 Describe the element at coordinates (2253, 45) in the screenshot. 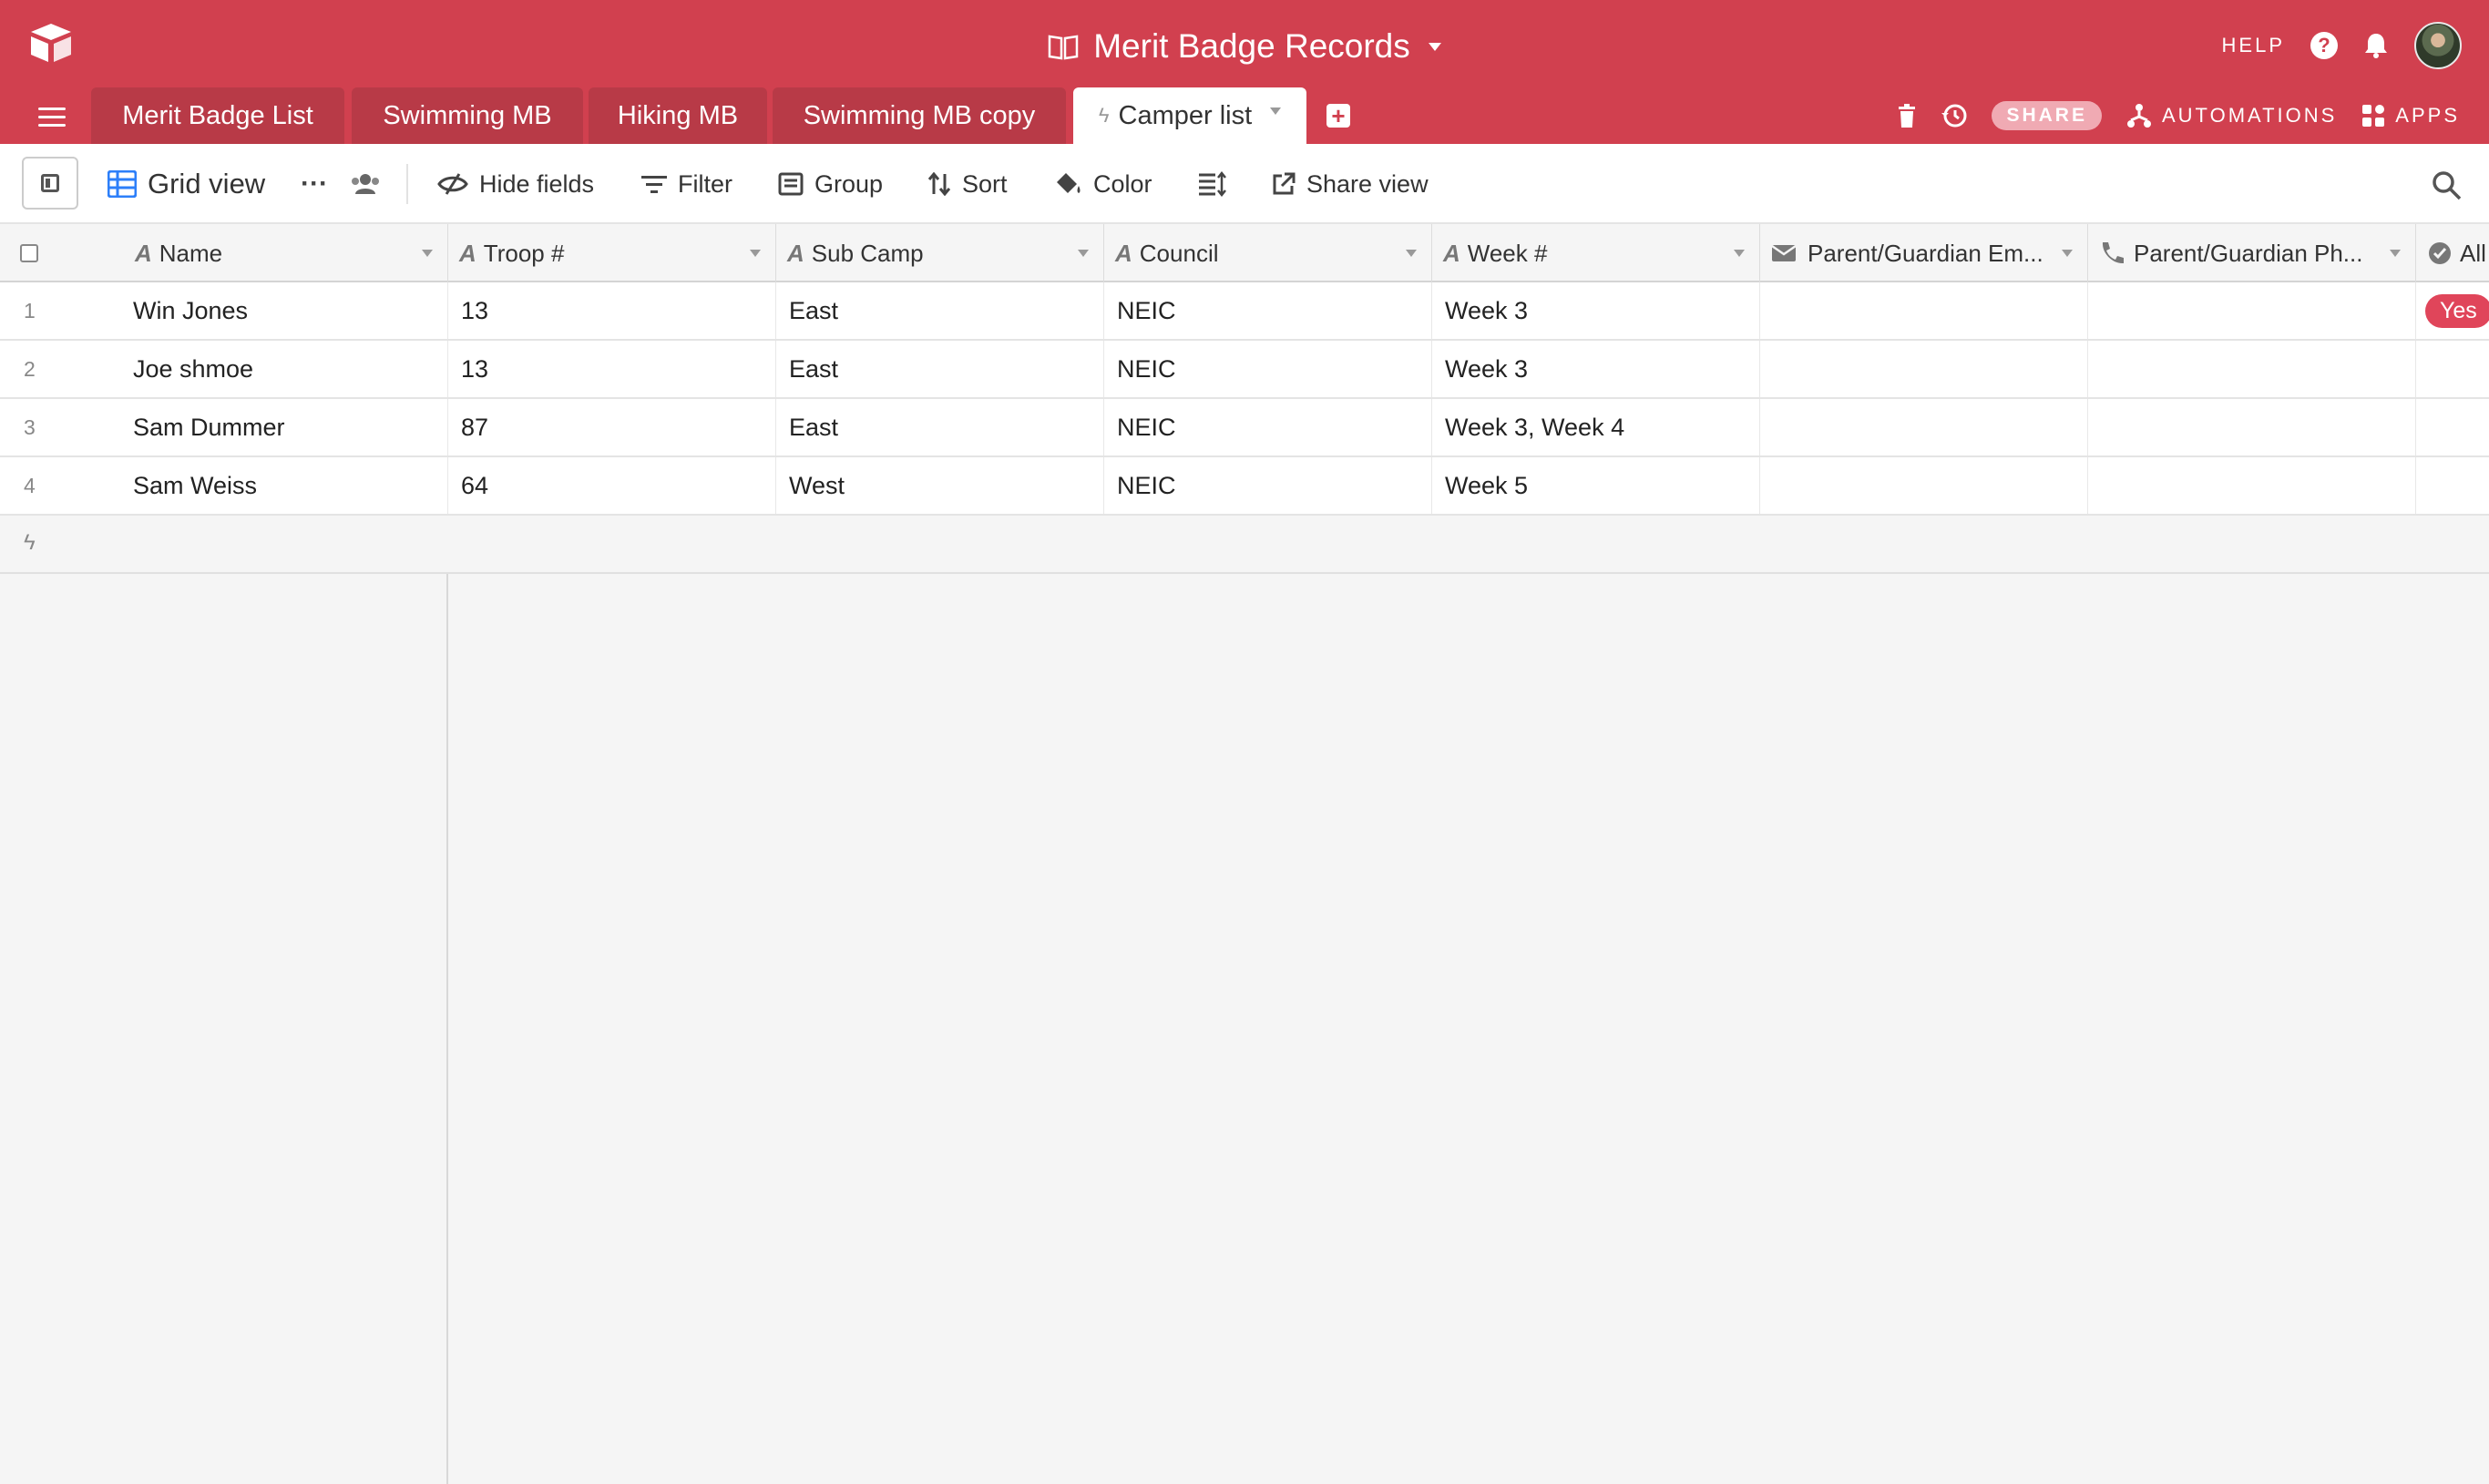

I see `help-link: HELP` at that location.